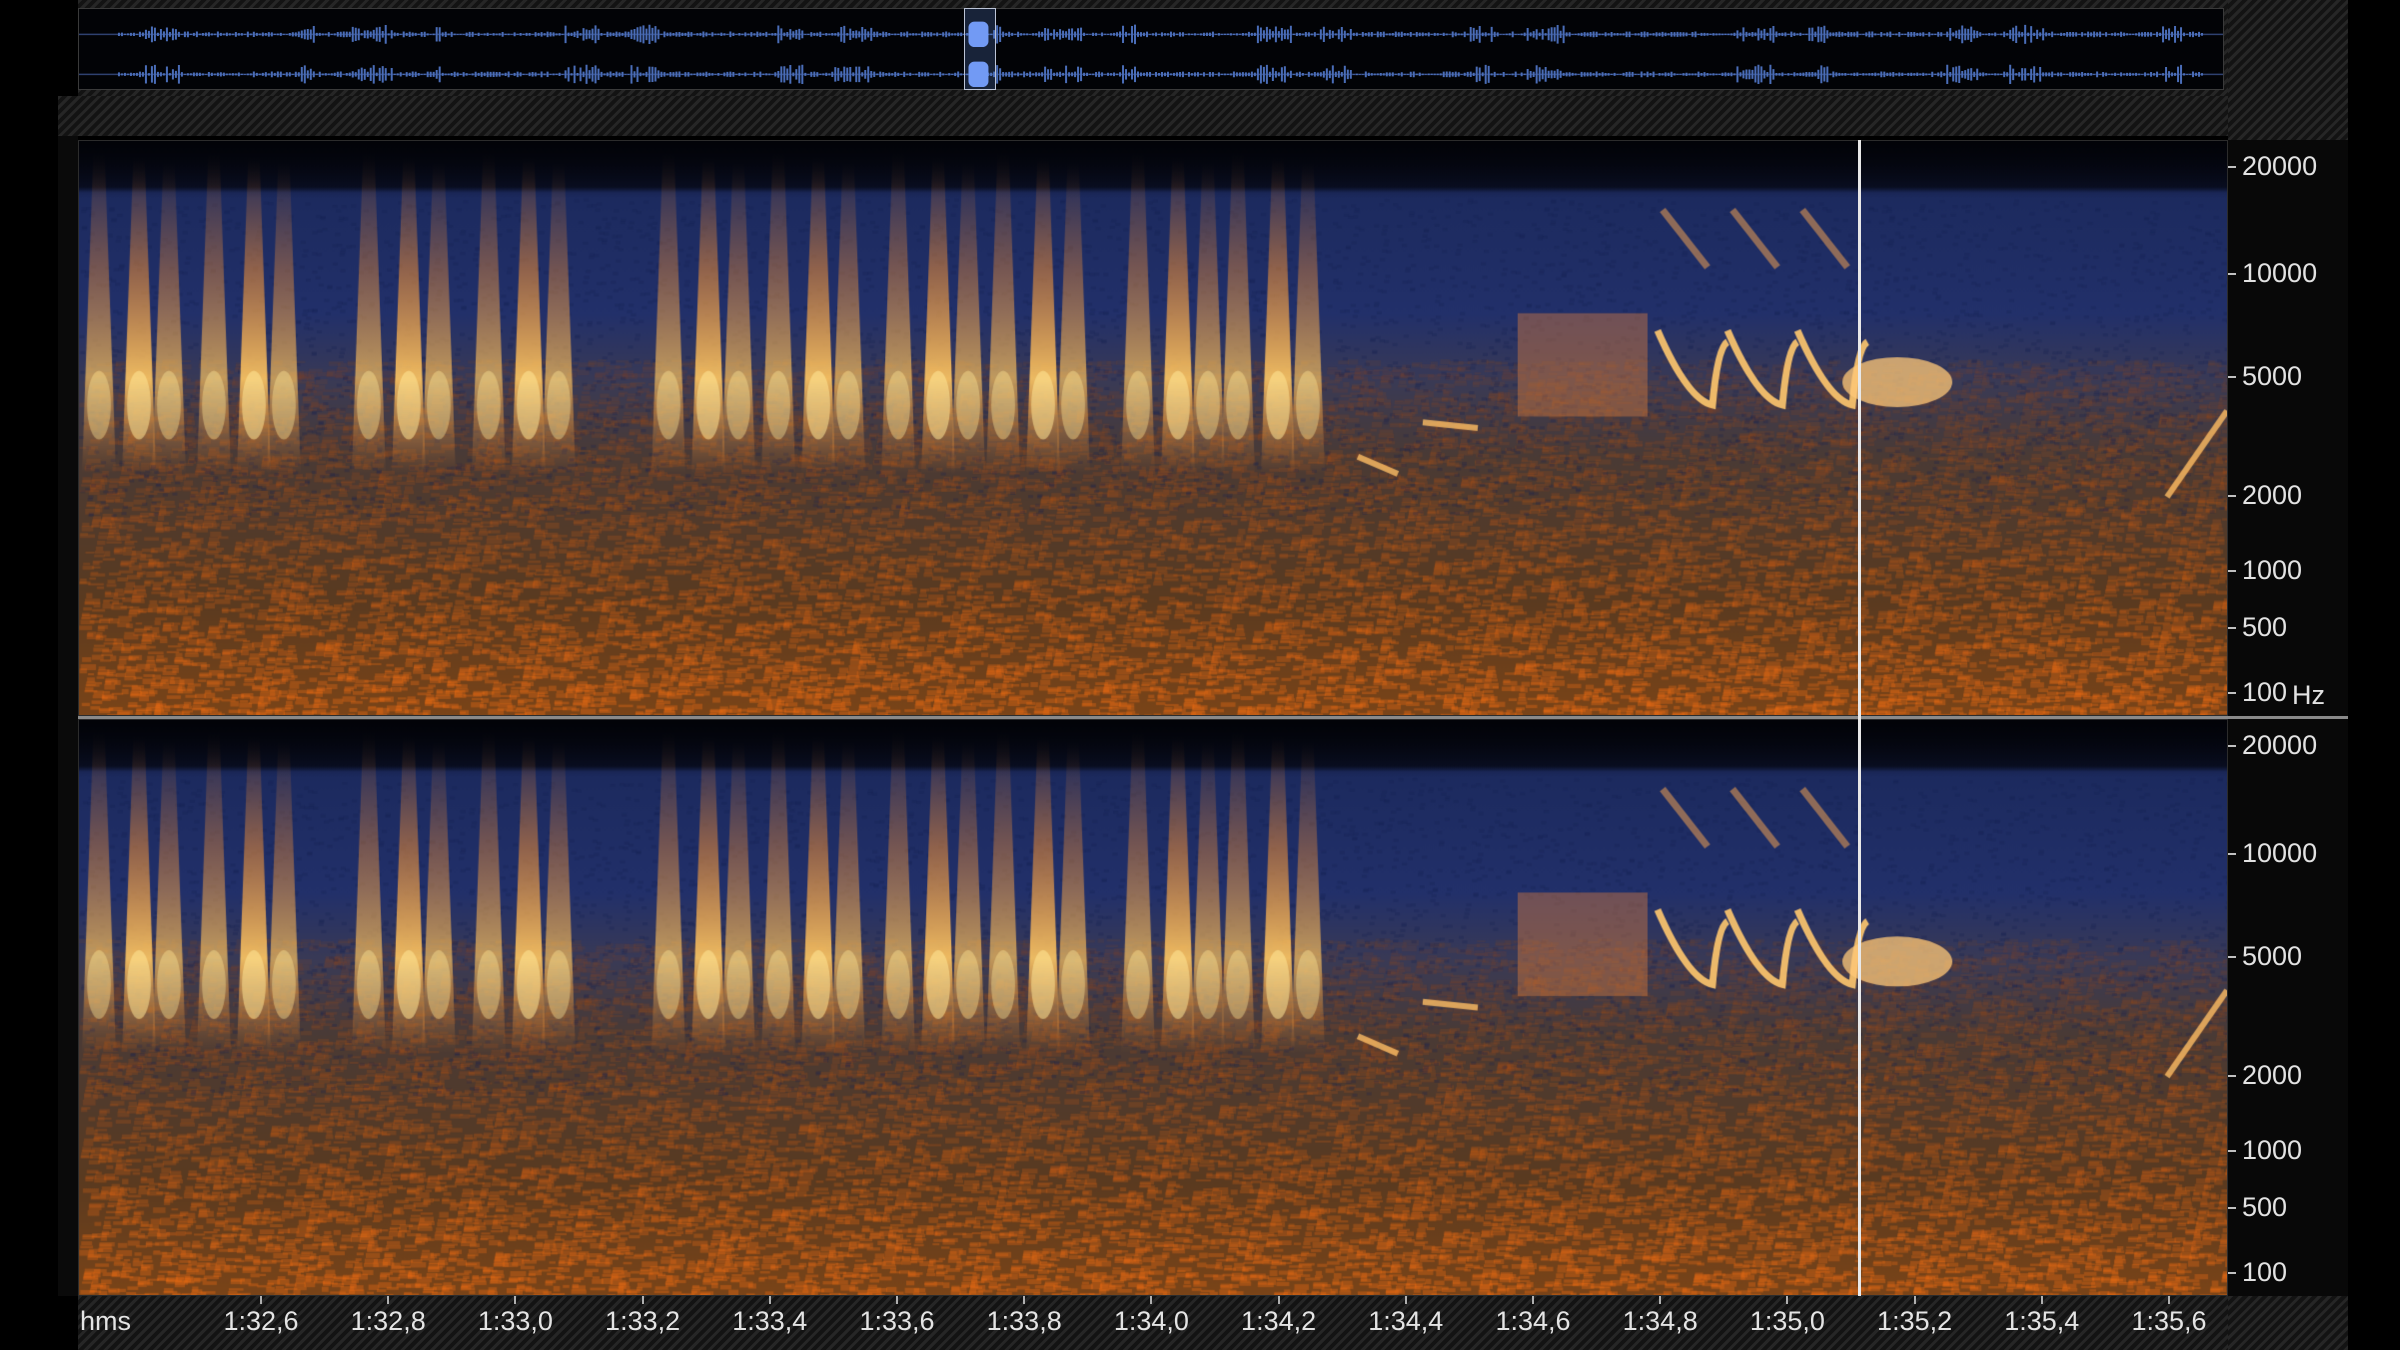 The width and height of the screenshot is (2400, 1350). I want to click on frequency-axis-channel-1: 20000 10000 5000 2000 1000 500 100, so click(2288, 428).